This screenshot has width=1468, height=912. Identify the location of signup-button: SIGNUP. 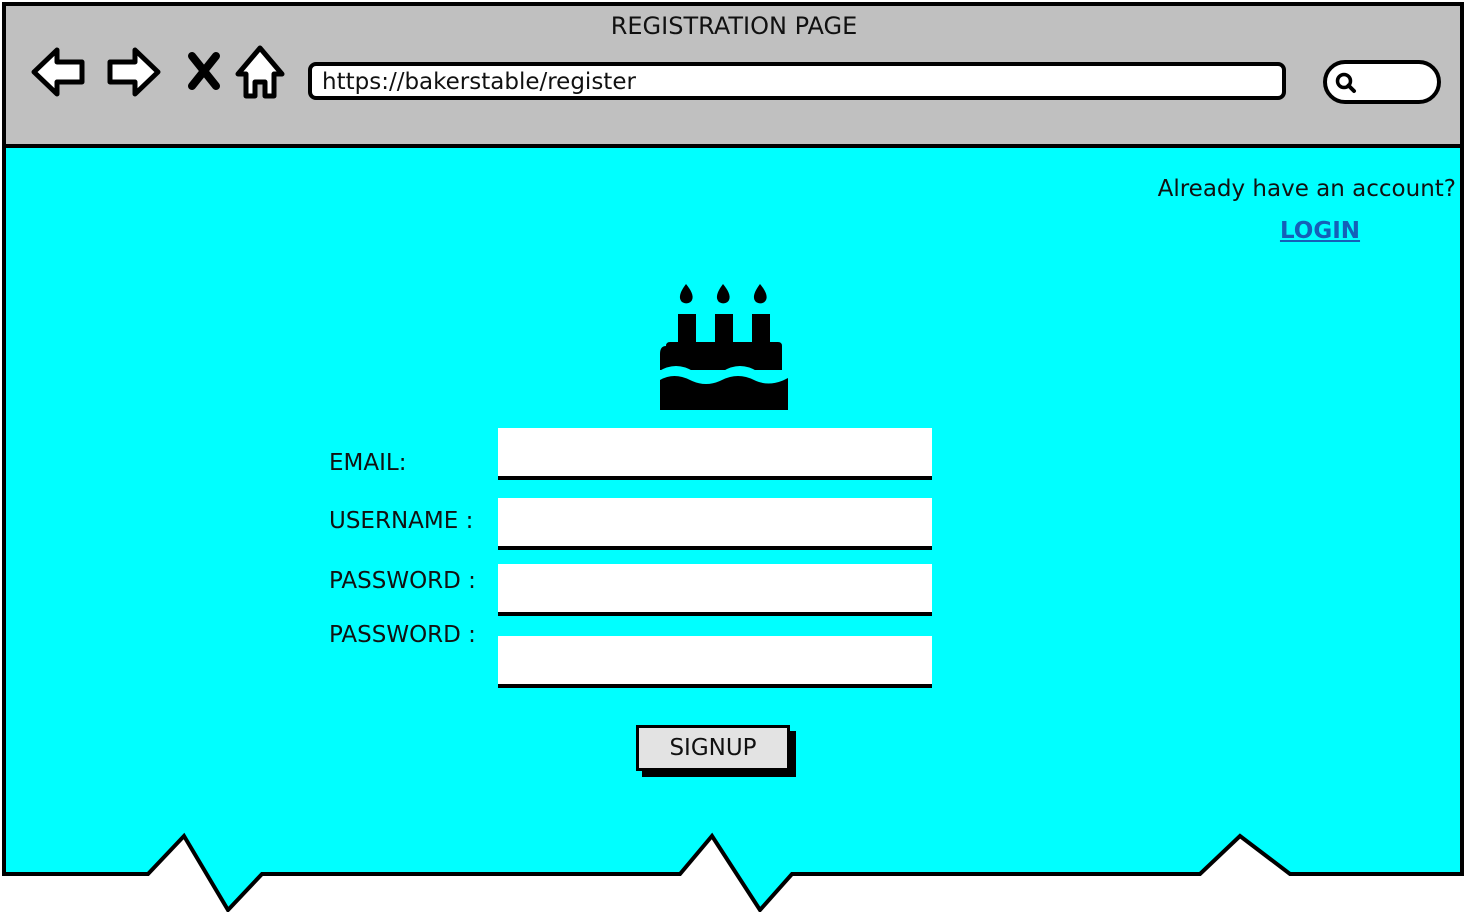
(713, 748).